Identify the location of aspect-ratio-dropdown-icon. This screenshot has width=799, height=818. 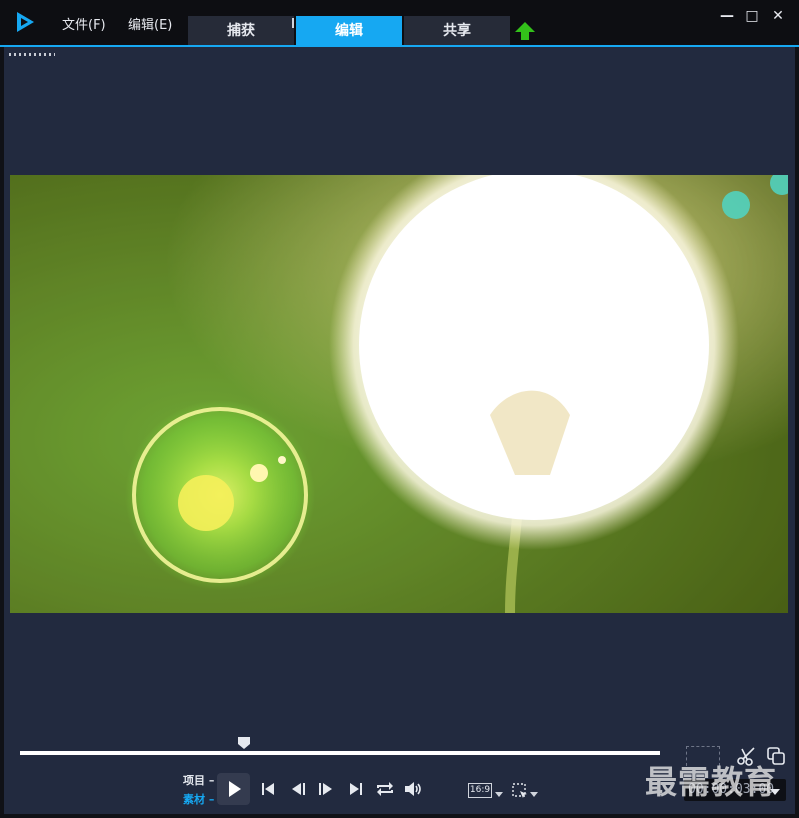
(499, 794).